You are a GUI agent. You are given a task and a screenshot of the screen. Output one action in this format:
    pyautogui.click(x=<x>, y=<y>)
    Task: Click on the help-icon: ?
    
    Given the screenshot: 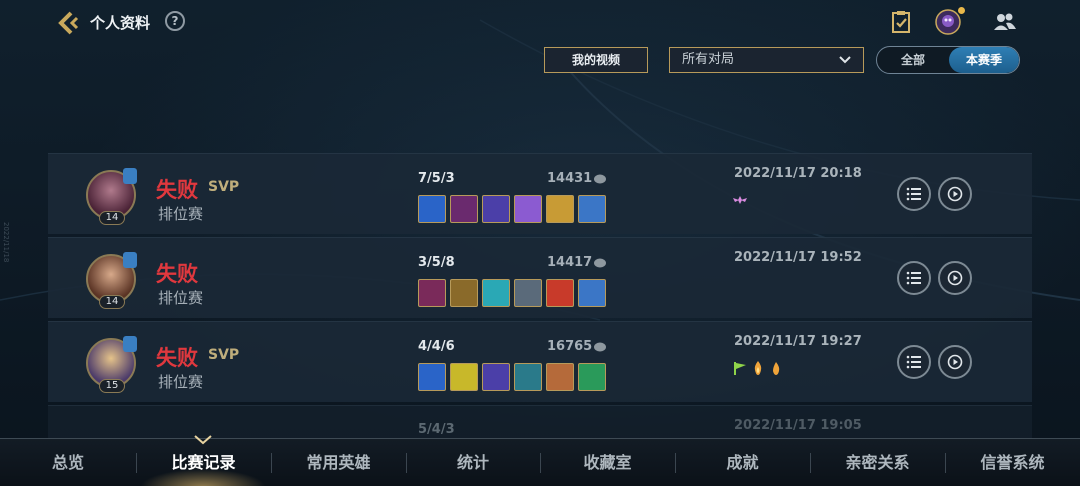 What is the action you would take?
    pyautogui.click(x=175, y=21)
    